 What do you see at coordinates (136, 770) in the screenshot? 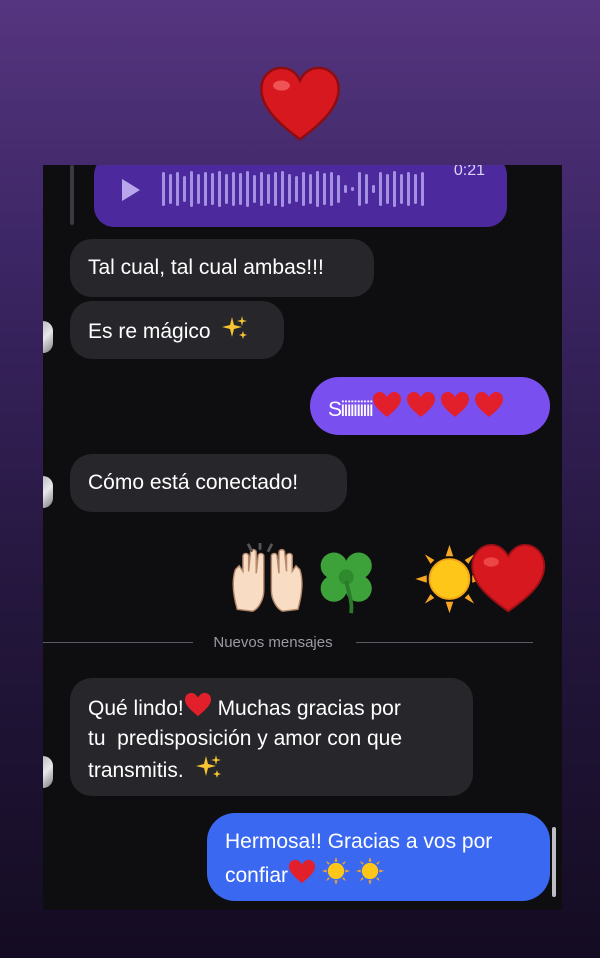
I see `message-text: transmitis.` at bounding box center [136, 770].